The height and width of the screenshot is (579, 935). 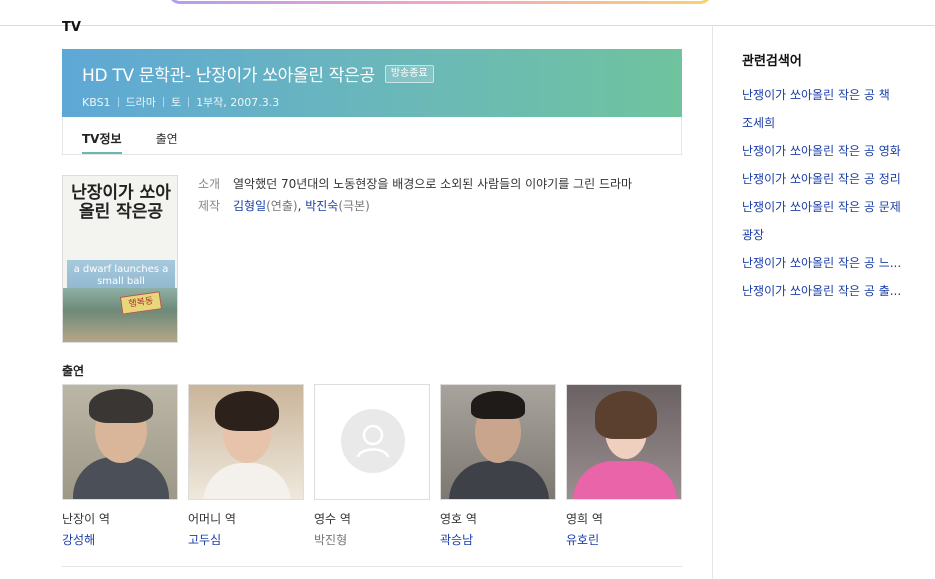 What do you see at coordinates (624, 539) in the screenshot?
I see `cast-name-link: 유호린` at bounding box center [624, 539].